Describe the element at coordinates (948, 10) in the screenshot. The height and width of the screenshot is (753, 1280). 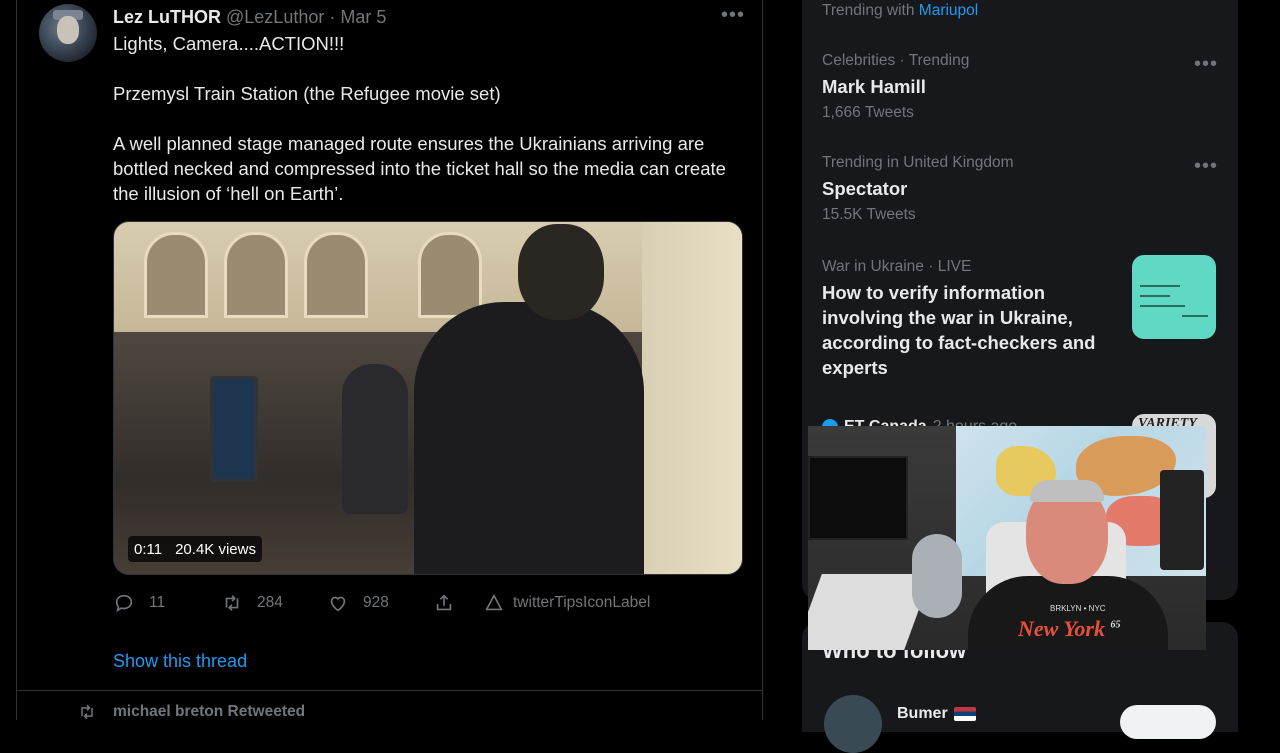
I see `trending-with-link: Mariupol` at that location.